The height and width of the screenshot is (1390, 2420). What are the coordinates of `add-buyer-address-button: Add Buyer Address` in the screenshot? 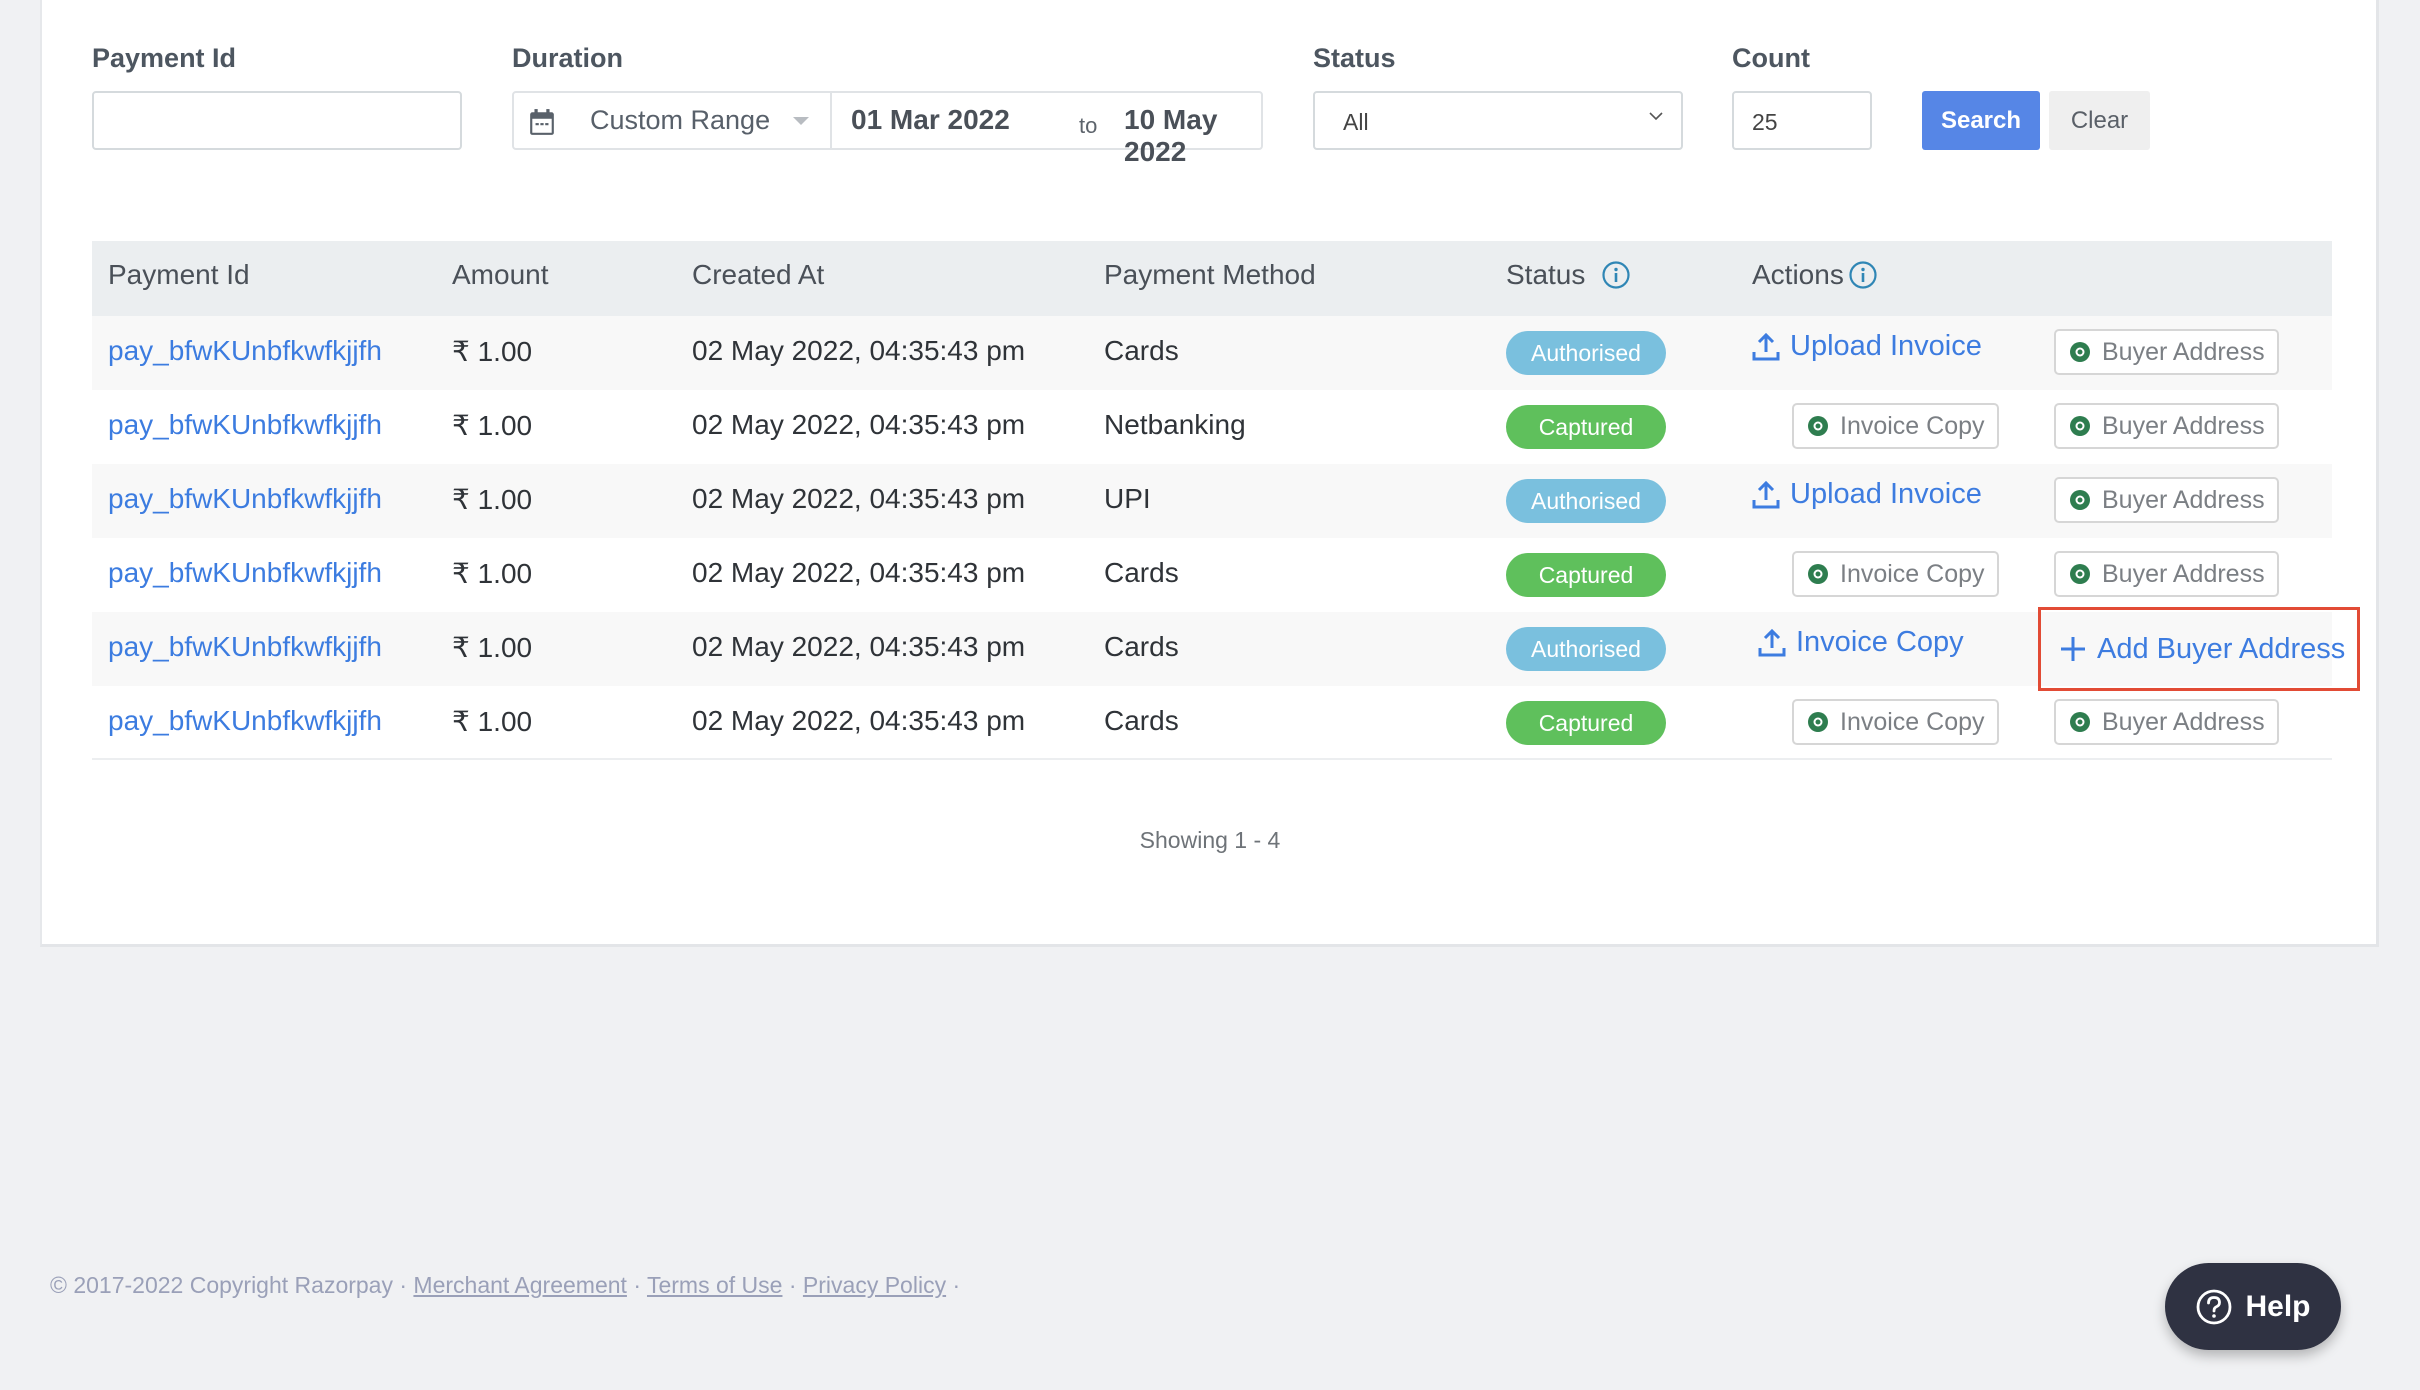 It's located at (2199, 649).